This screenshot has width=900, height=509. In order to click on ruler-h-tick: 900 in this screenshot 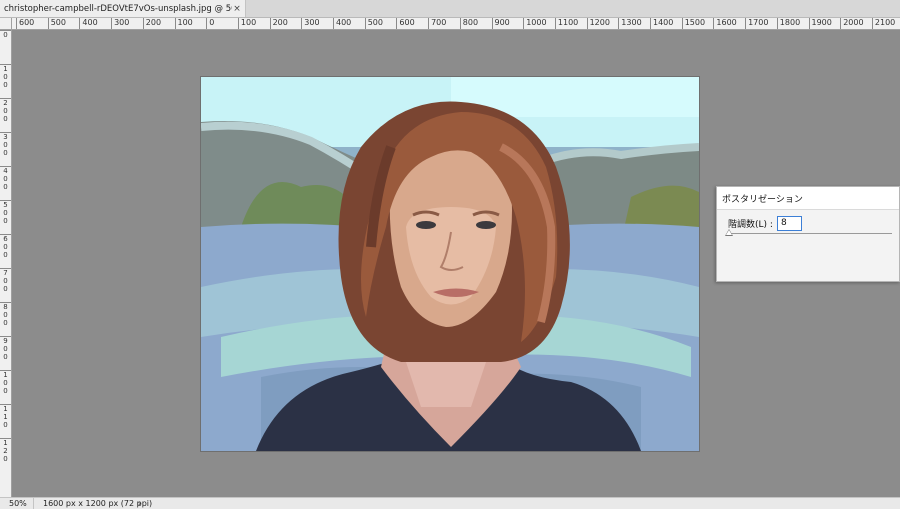, I will do `click(500, 23)`.